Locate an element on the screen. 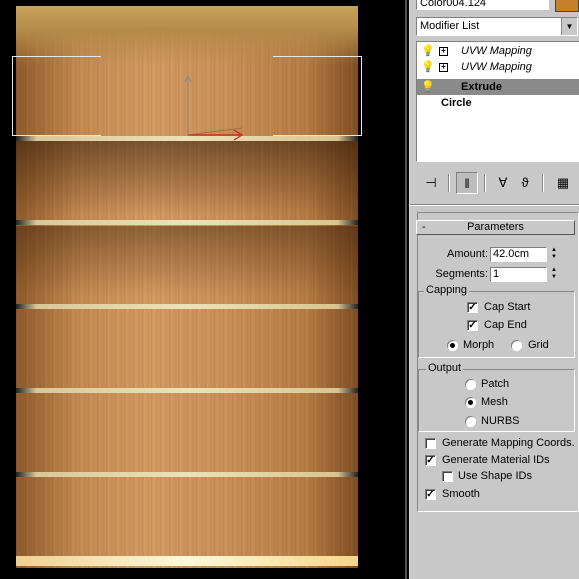 The image size is (579, 579). cap-end-label: Cap End is located at coordinates (505, 325).